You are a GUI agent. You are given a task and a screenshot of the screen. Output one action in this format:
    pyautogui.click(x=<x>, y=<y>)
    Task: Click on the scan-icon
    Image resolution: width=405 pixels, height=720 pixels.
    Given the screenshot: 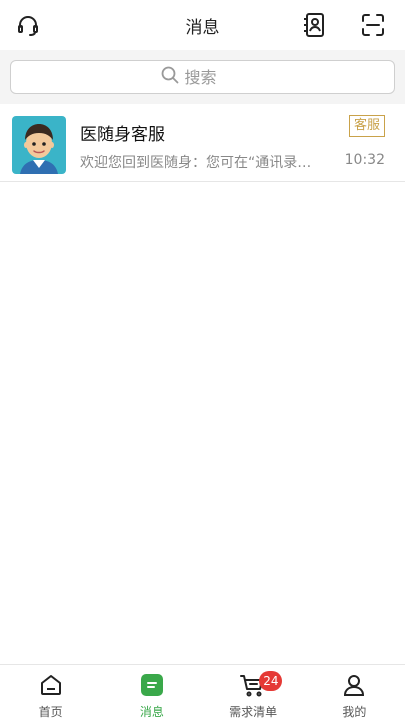 What is the action you would take?
    pyautogui.click(x=373, y=25)
    